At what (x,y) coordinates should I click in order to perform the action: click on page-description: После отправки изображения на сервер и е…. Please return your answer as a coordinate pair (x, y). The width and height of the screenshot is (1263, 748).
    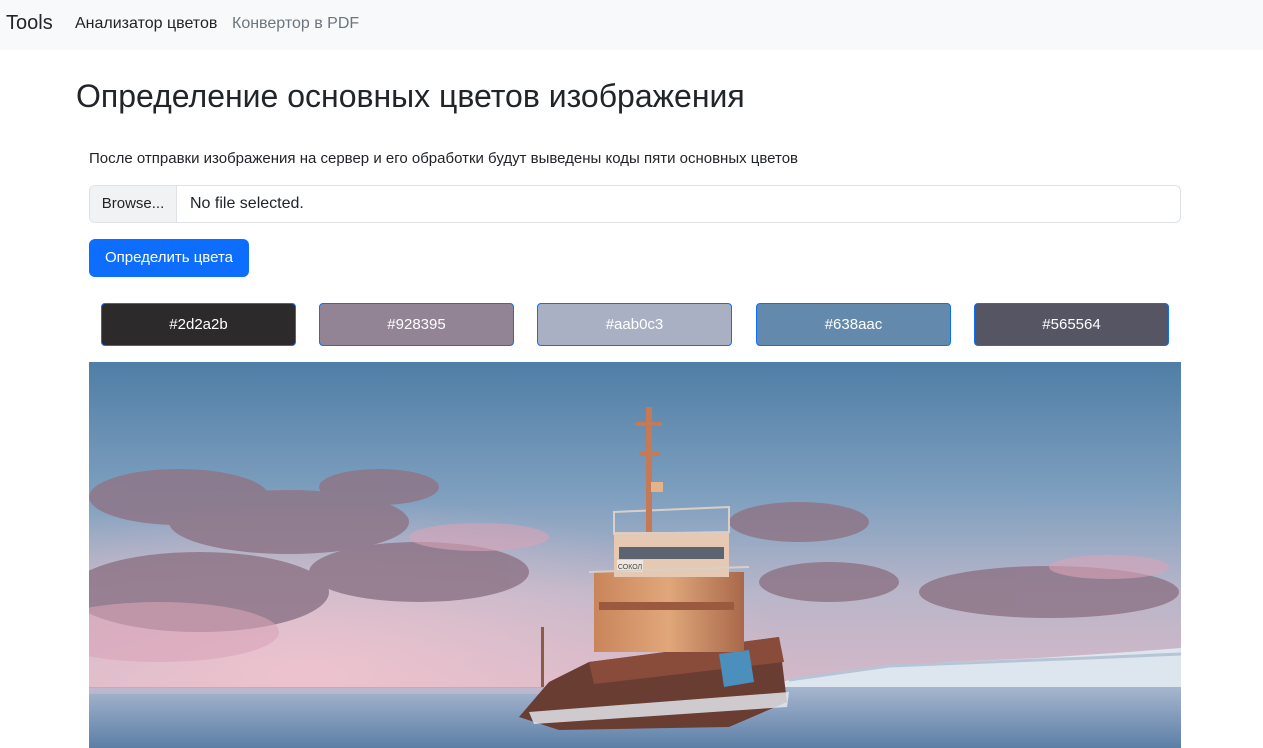
    Looking at the image, I should click on (444, 158).